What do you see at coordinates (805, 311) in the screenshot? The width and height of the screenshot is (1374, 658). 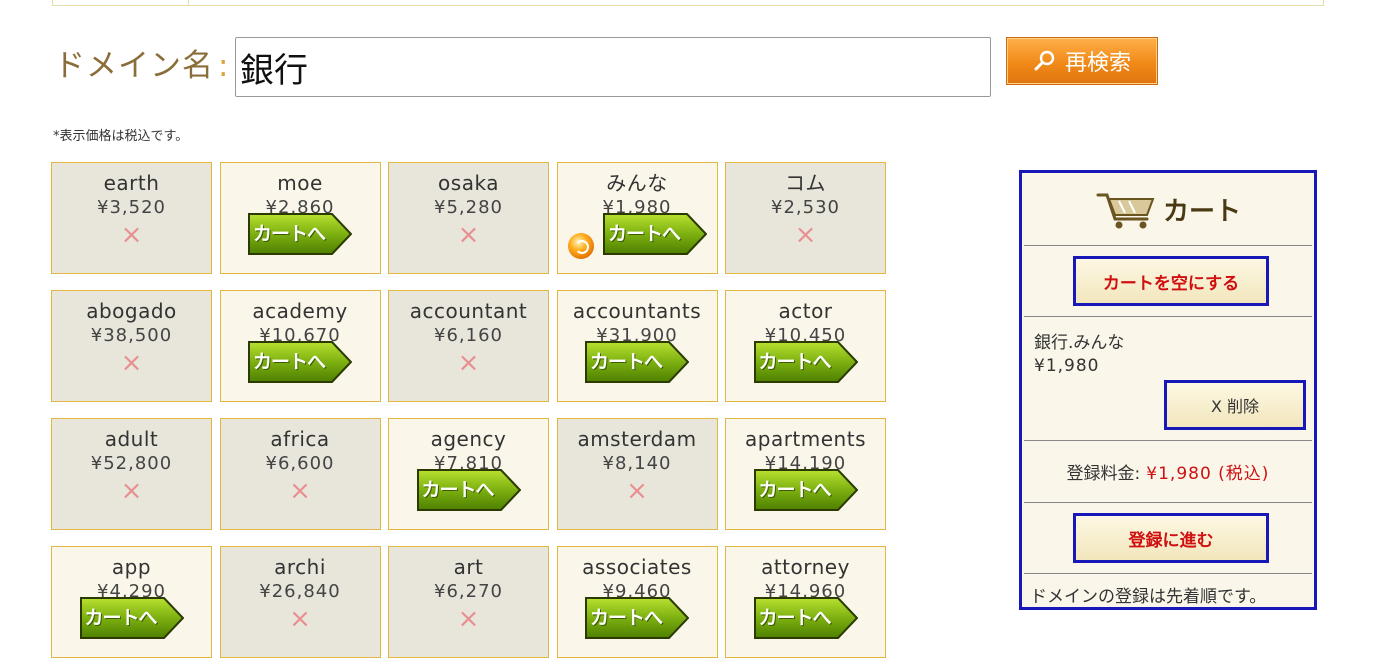 I see `domain-tld-name: actor` at bounding box center [805, 311].